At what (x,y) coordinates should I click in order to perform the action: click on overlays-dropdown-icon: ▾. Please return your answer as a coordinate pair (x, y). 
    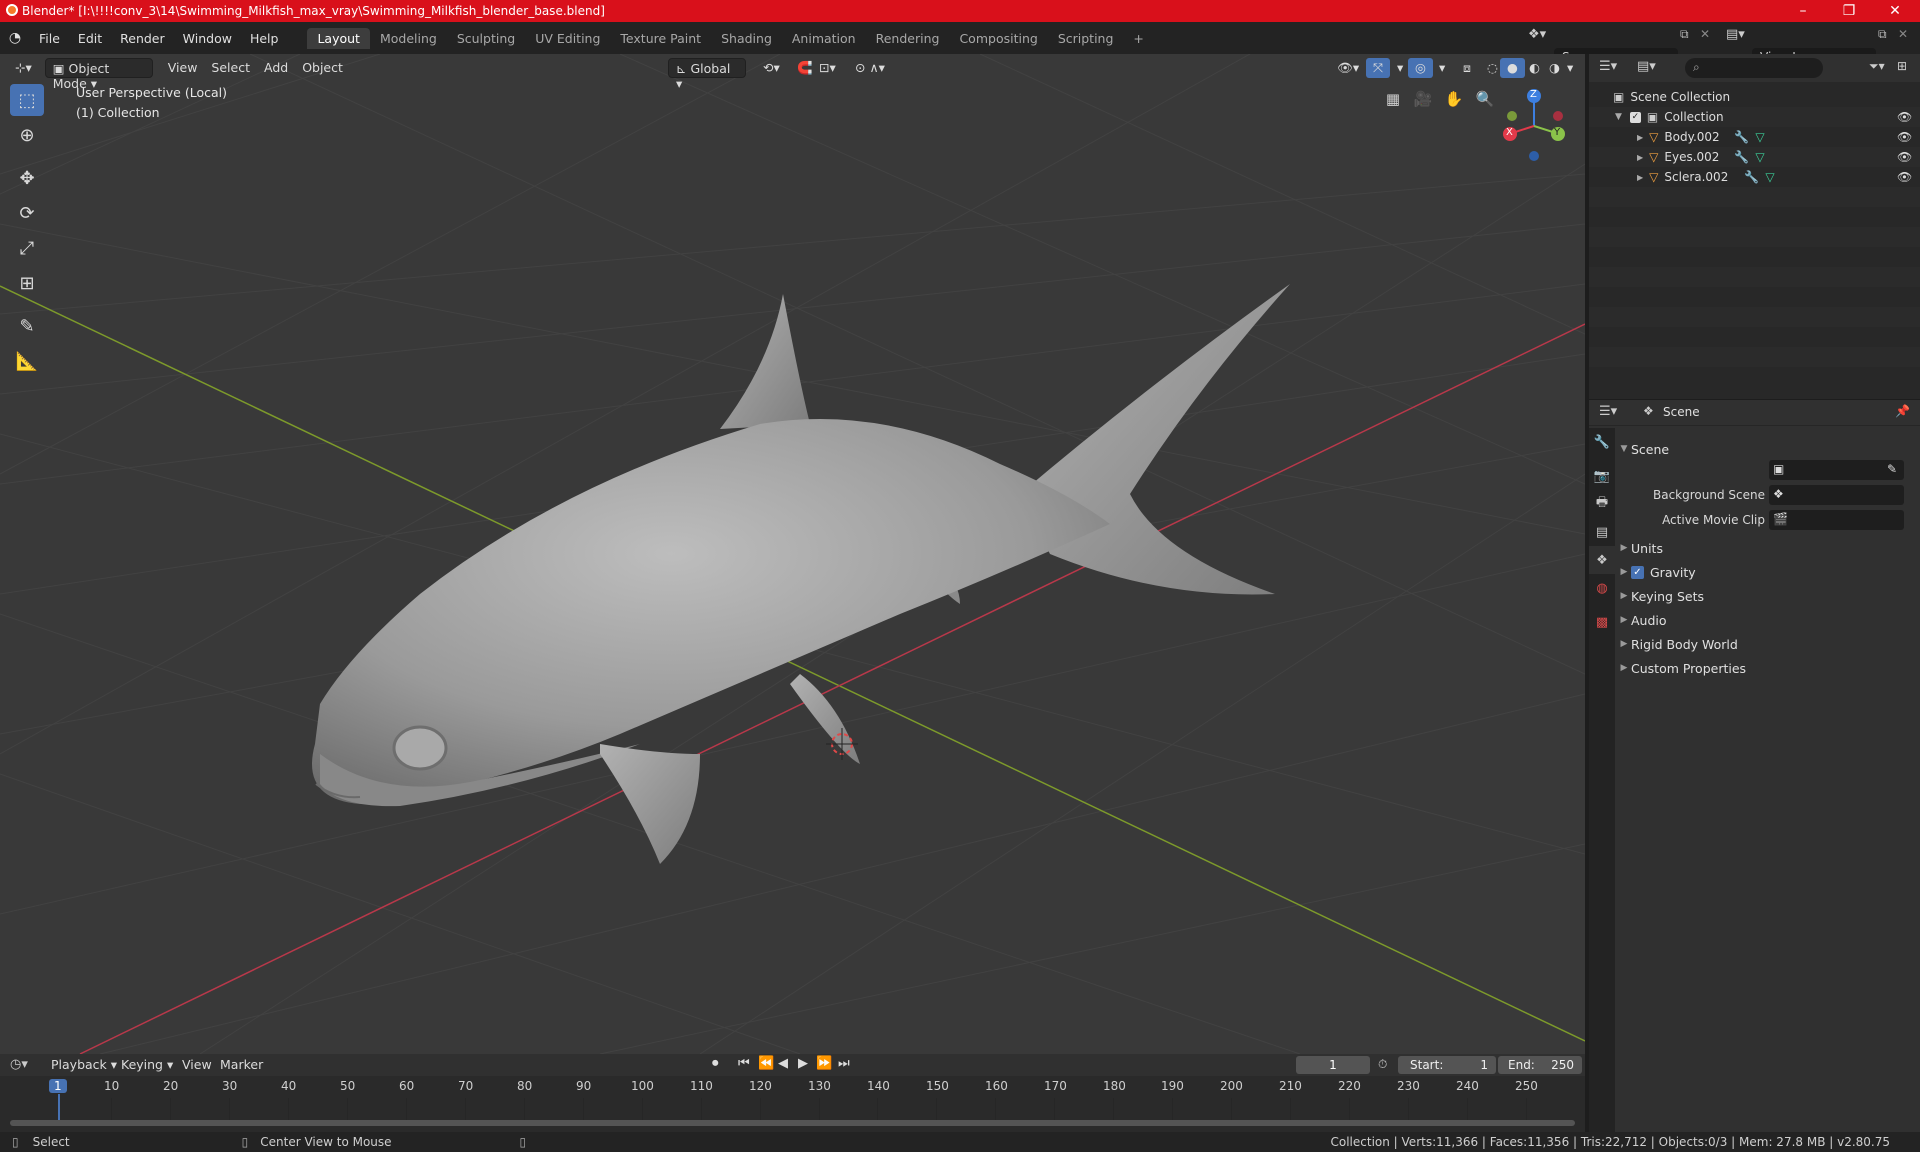
    Looking at the image, I should click on (1442, 68).